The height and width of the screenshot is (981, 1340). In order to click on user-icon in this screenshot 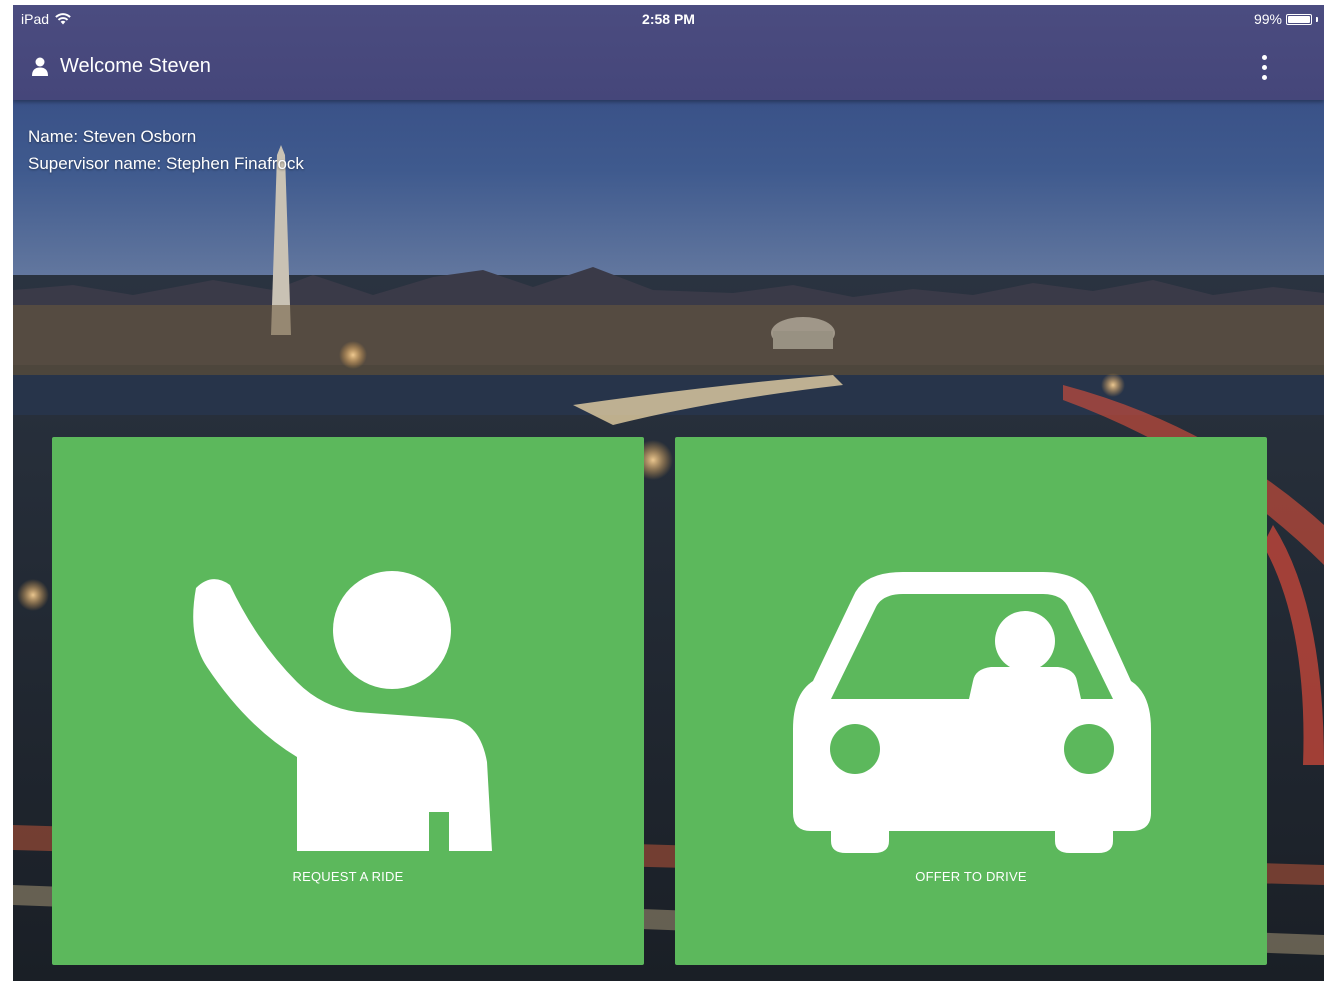, I will do `click(40, 66)`.